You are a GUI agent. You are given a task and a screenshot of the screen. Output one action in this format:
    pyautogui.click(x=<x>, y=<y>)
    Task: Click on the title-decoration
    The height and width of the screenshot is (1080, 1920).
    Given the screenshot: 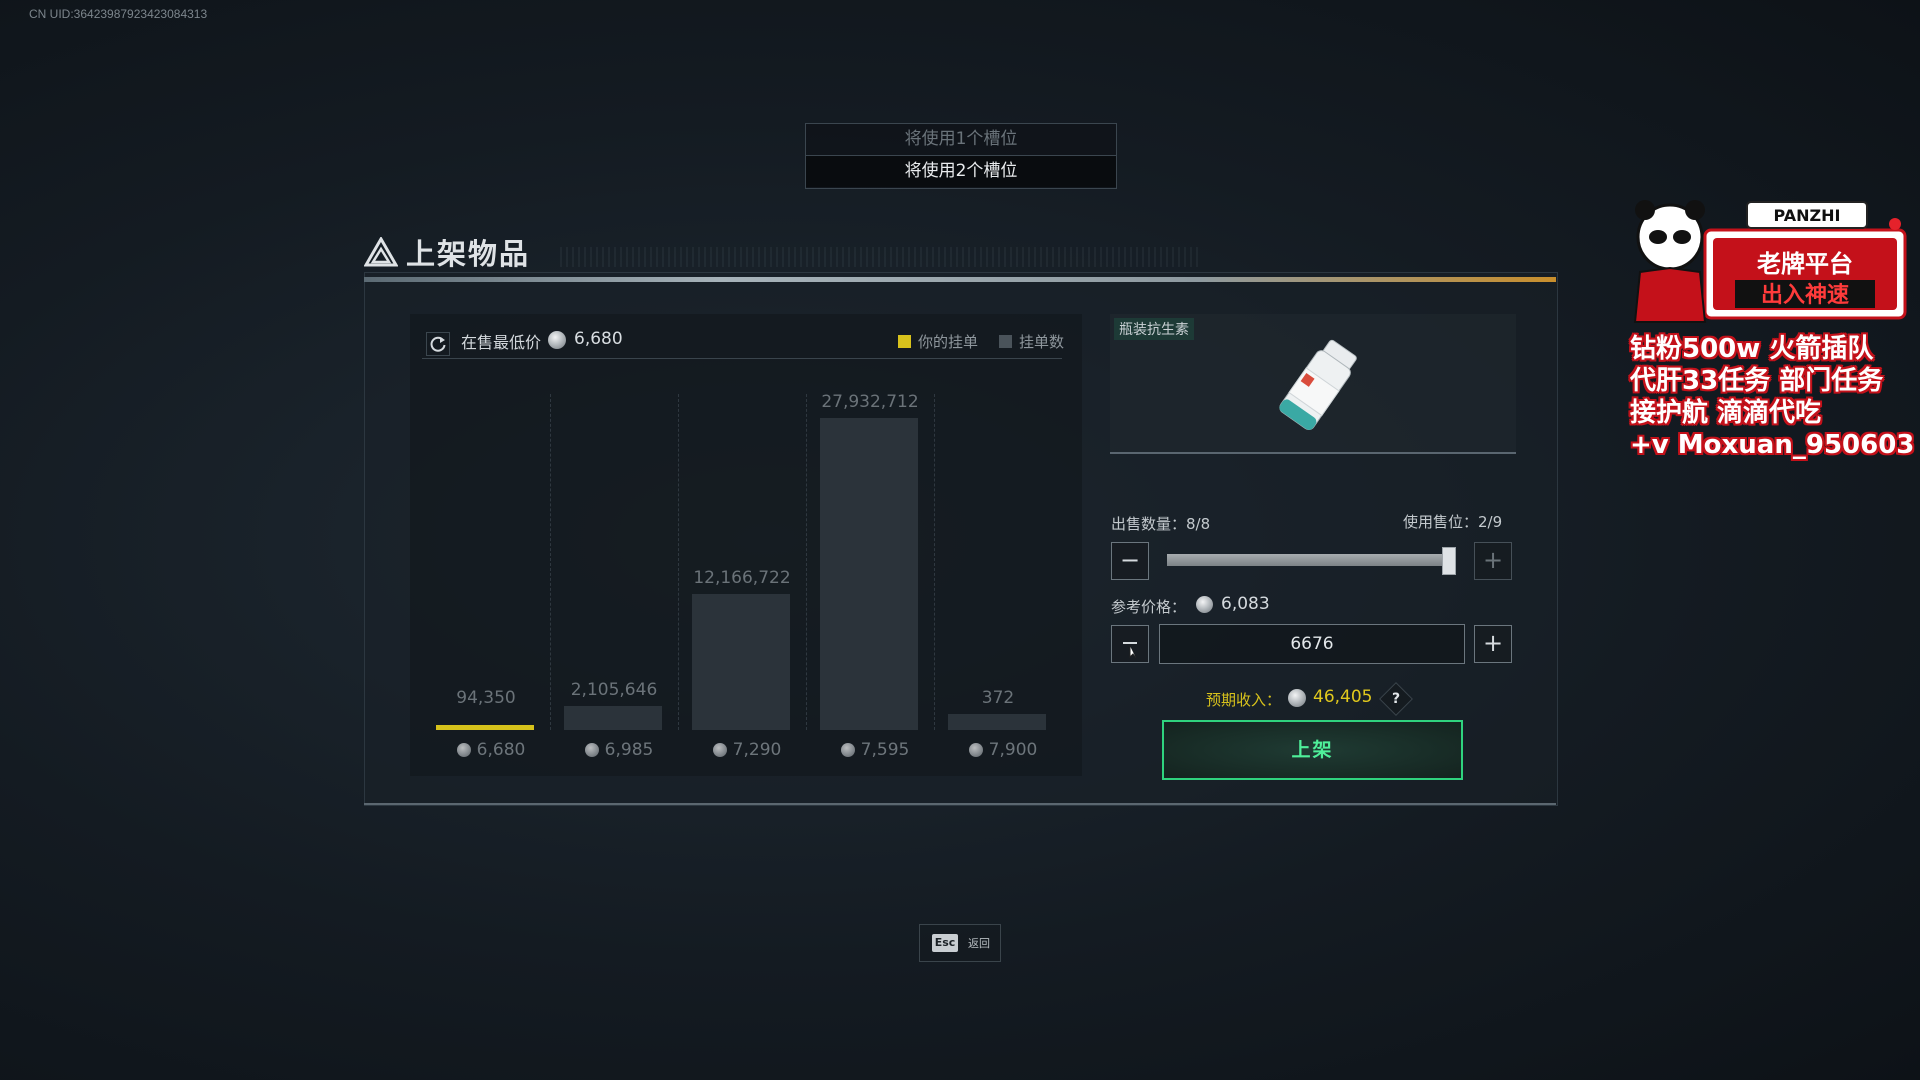 What is the action you would take?
    pyautogui.click(x=880, y=257)
    